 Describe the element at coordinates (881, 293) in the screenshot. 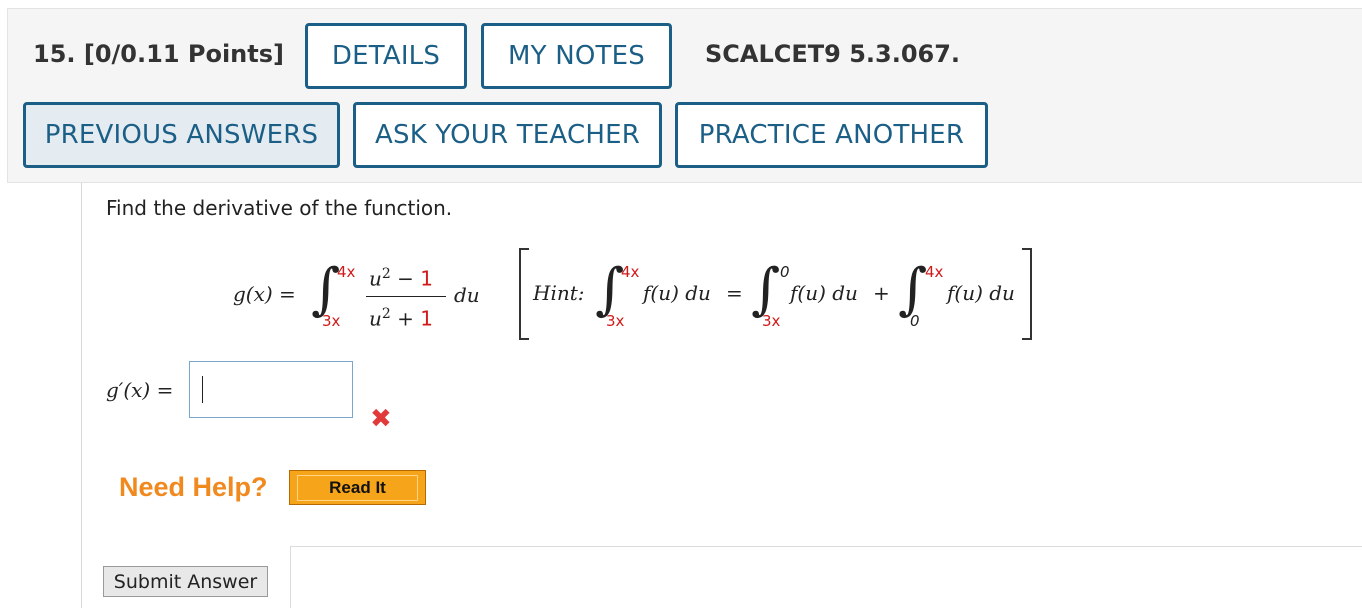

I see `hint-plus: +` at that location.